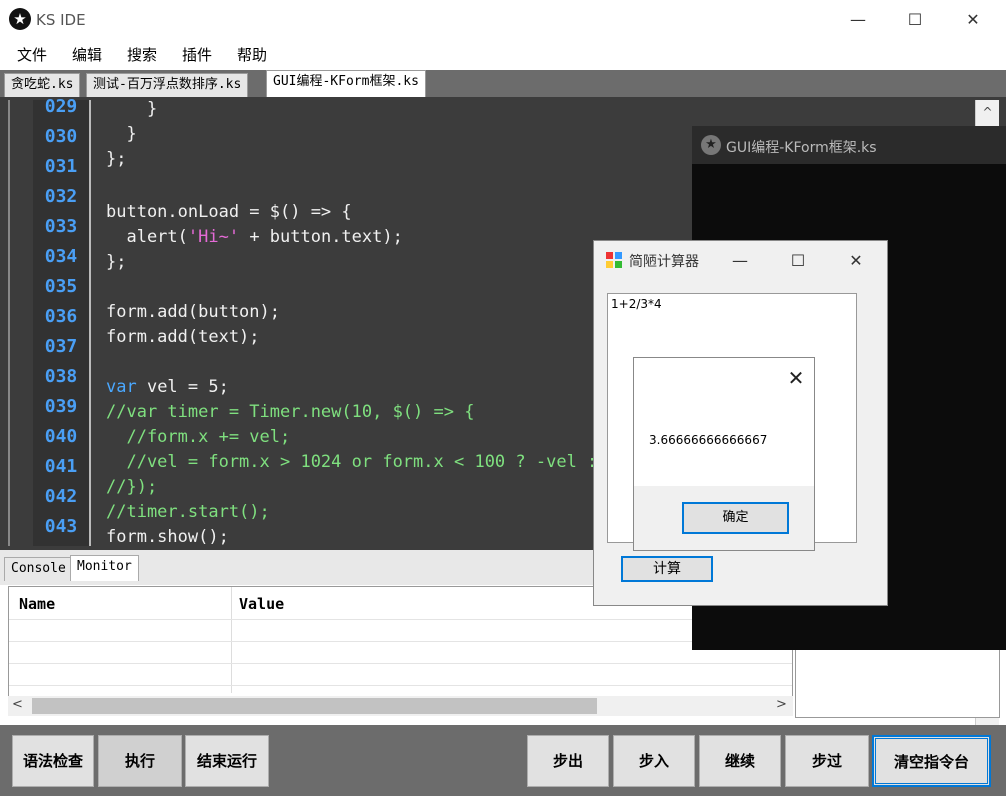  What do you see at coordinates (314, 706) in the screenshot?
I see `scroll-thumb` at bounding box center [314, 706].